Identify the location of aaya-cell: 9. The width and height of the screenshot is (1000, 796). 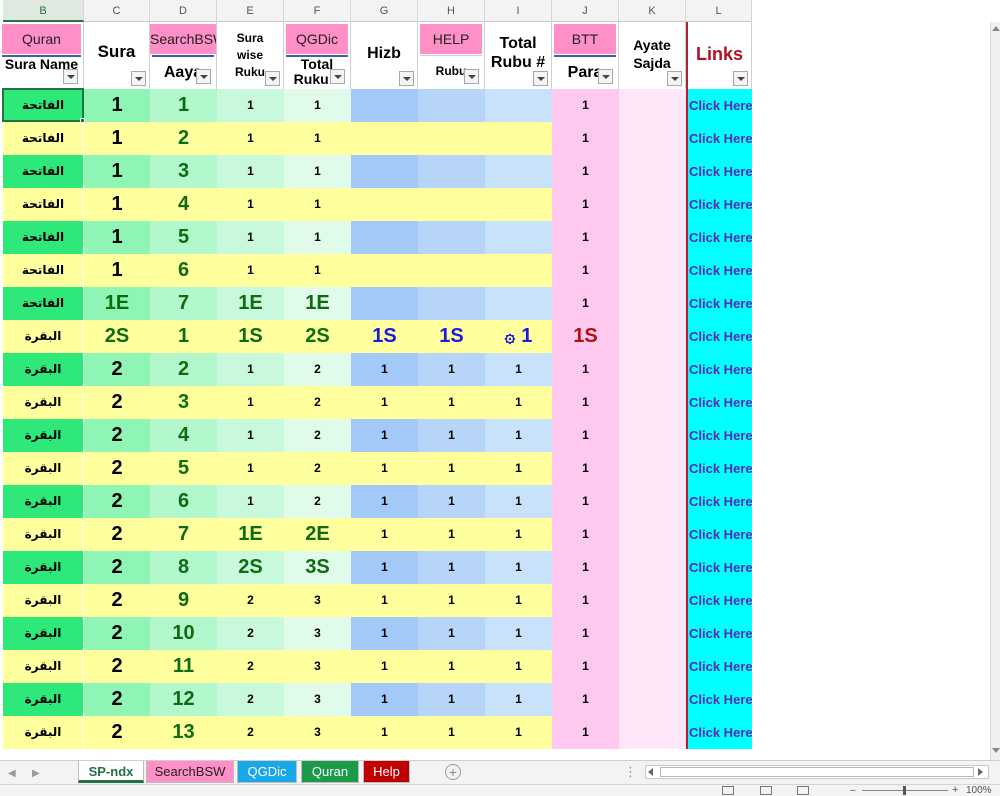
(183, 600).